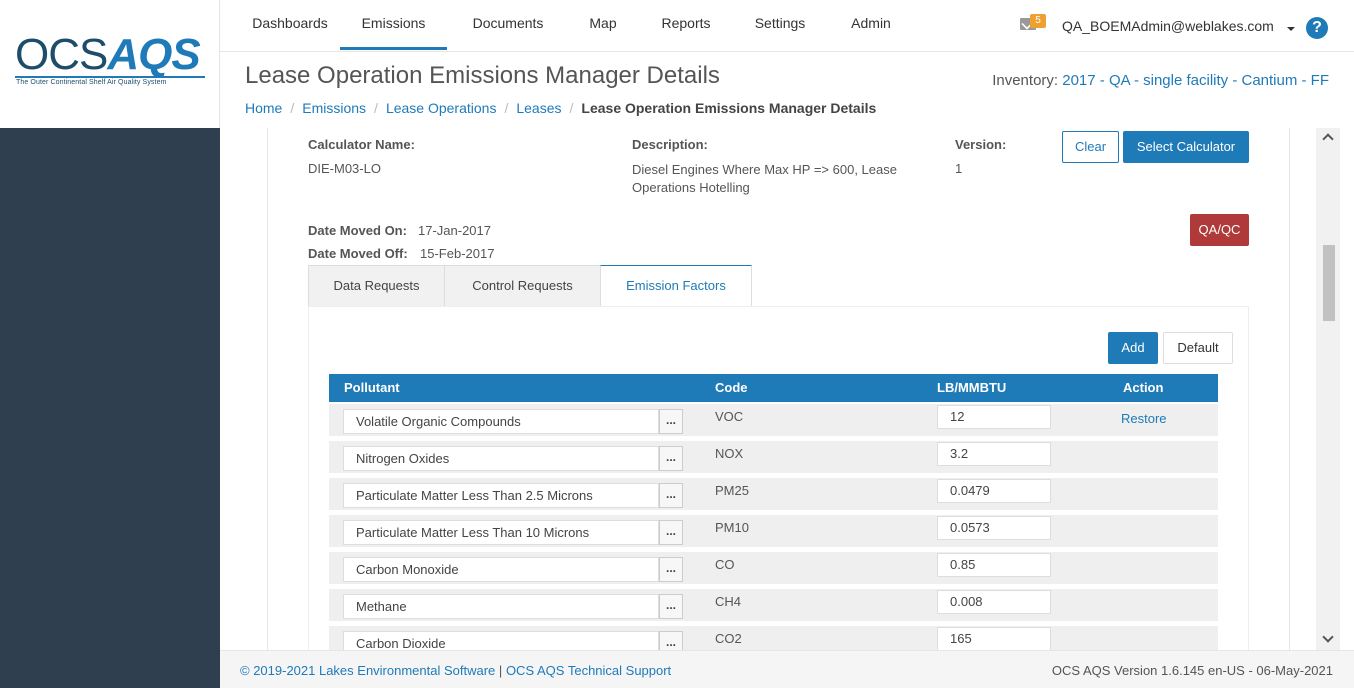 The height and width of the screenshot is (688, 1354). I want to click on lb-mmbtu-input: 3.2, so click(994, 454).